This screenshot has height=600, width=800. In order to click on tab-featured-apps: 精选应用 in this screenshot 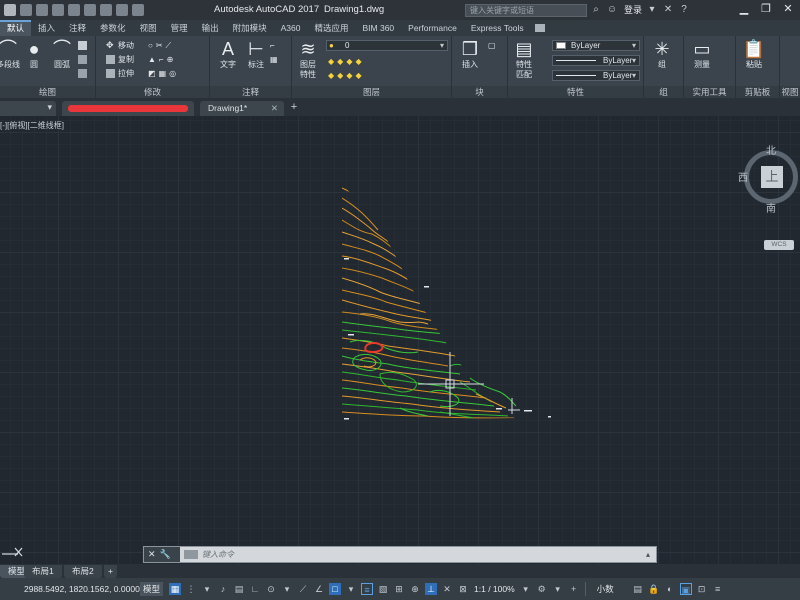, I will do `click(331, 28)`.